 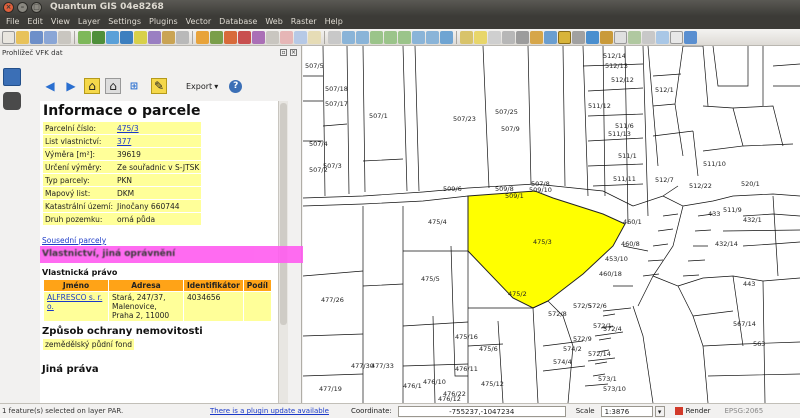 What do you see at coordinates (236, 86) in the screenshot?
I see `help-icon: ?` at bounding box center [236, 86].